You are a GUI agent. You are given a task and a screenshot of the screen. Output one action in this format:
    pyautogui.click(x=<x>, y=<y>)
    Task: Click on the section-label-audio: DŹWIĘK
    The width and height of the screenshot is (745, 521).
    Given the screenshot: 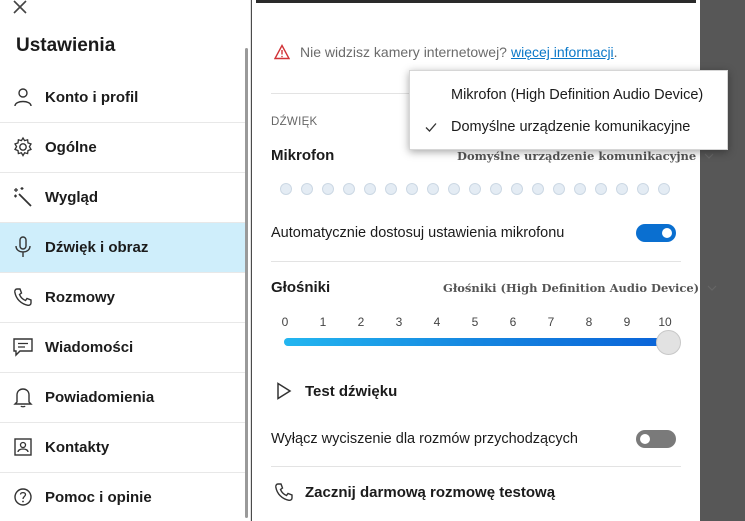 What is the action you would take?
    pyautogui.click(x=294, y=122)
    